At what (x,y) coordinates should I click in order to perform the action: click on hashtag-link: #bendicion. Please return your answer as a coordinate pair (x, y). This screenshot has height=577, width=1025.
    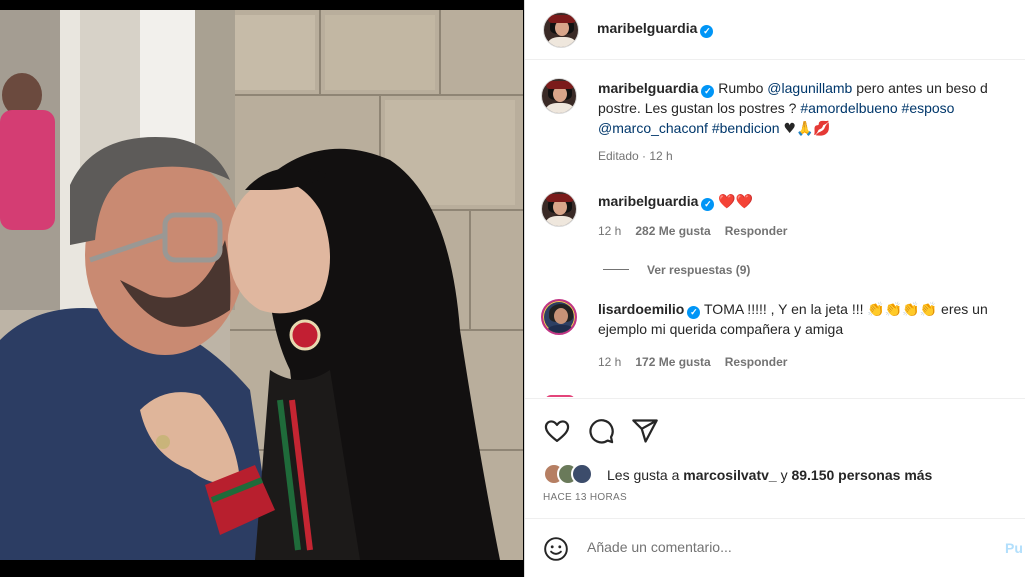
    Looking at the image, I should click on (746, 128).